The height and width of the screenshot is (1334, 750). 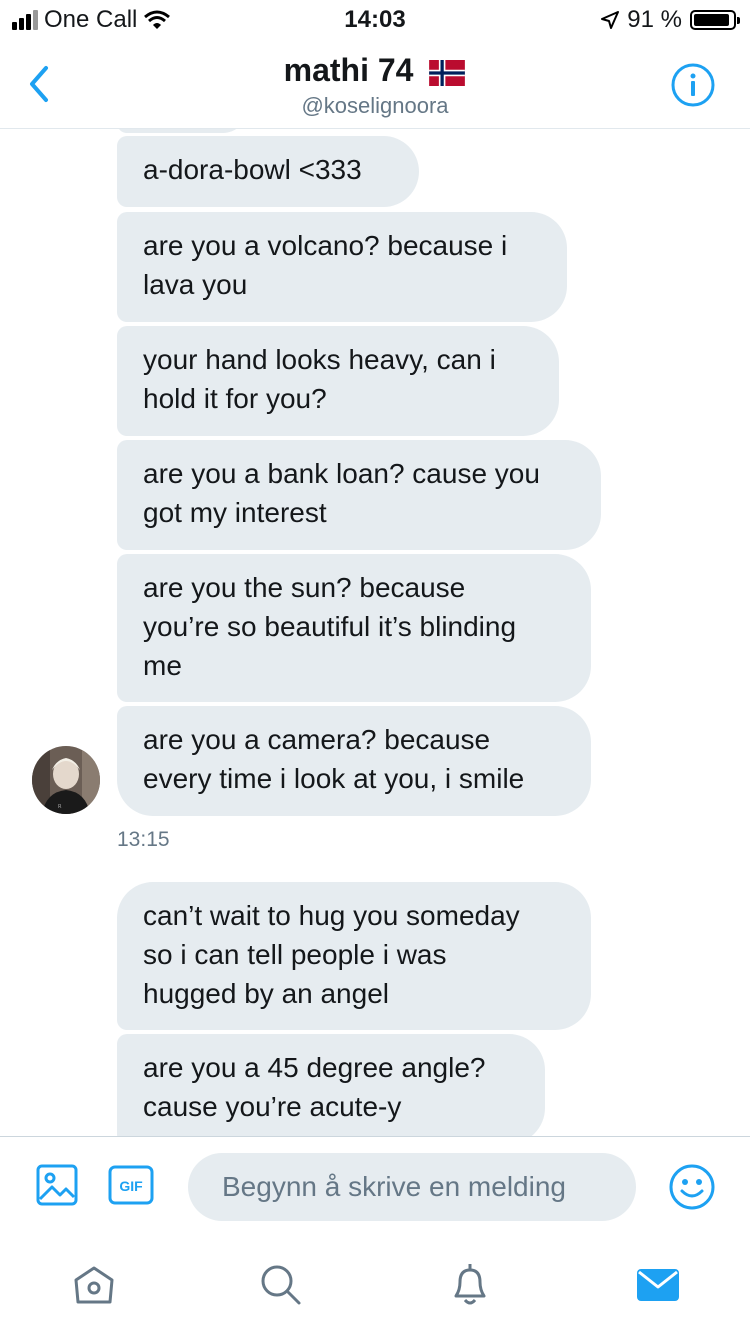 I want to click on svg-text: GIF, so click(x=131, y=1186).